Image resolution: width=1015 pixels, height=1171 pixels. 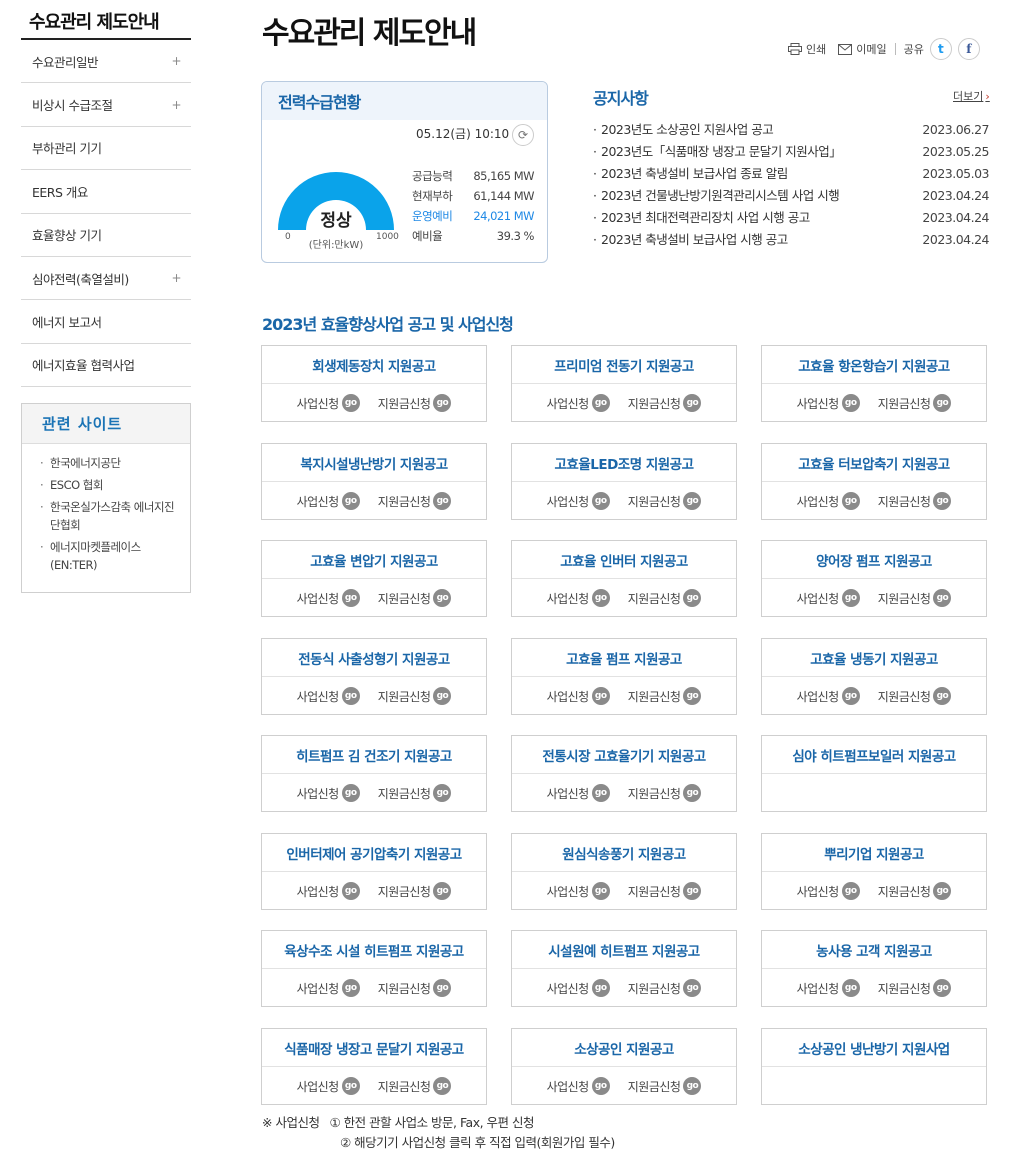 What do you see at coordinates (374, 755) in the screenshot?
I see `program-card-title: 히트펌프 김 건조기 지원공고` at bounding box center [374, 755].